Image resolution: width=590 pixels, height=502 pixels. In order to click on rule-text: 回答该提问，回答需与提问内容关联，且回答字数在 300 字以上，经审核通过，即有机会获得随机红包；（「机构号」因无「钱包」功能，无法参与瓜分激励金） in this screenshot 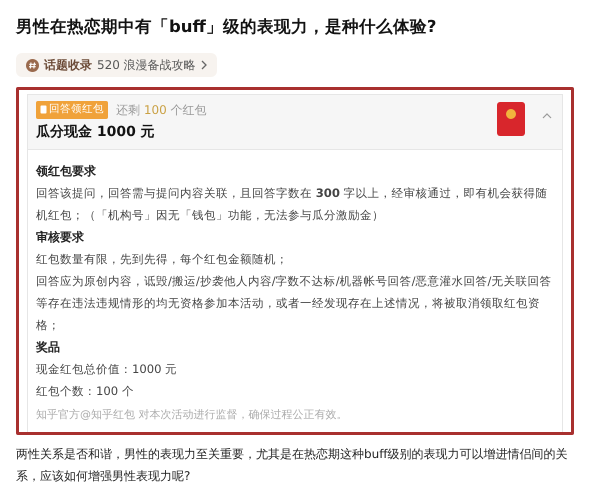, I will do `click(292, 204)`.